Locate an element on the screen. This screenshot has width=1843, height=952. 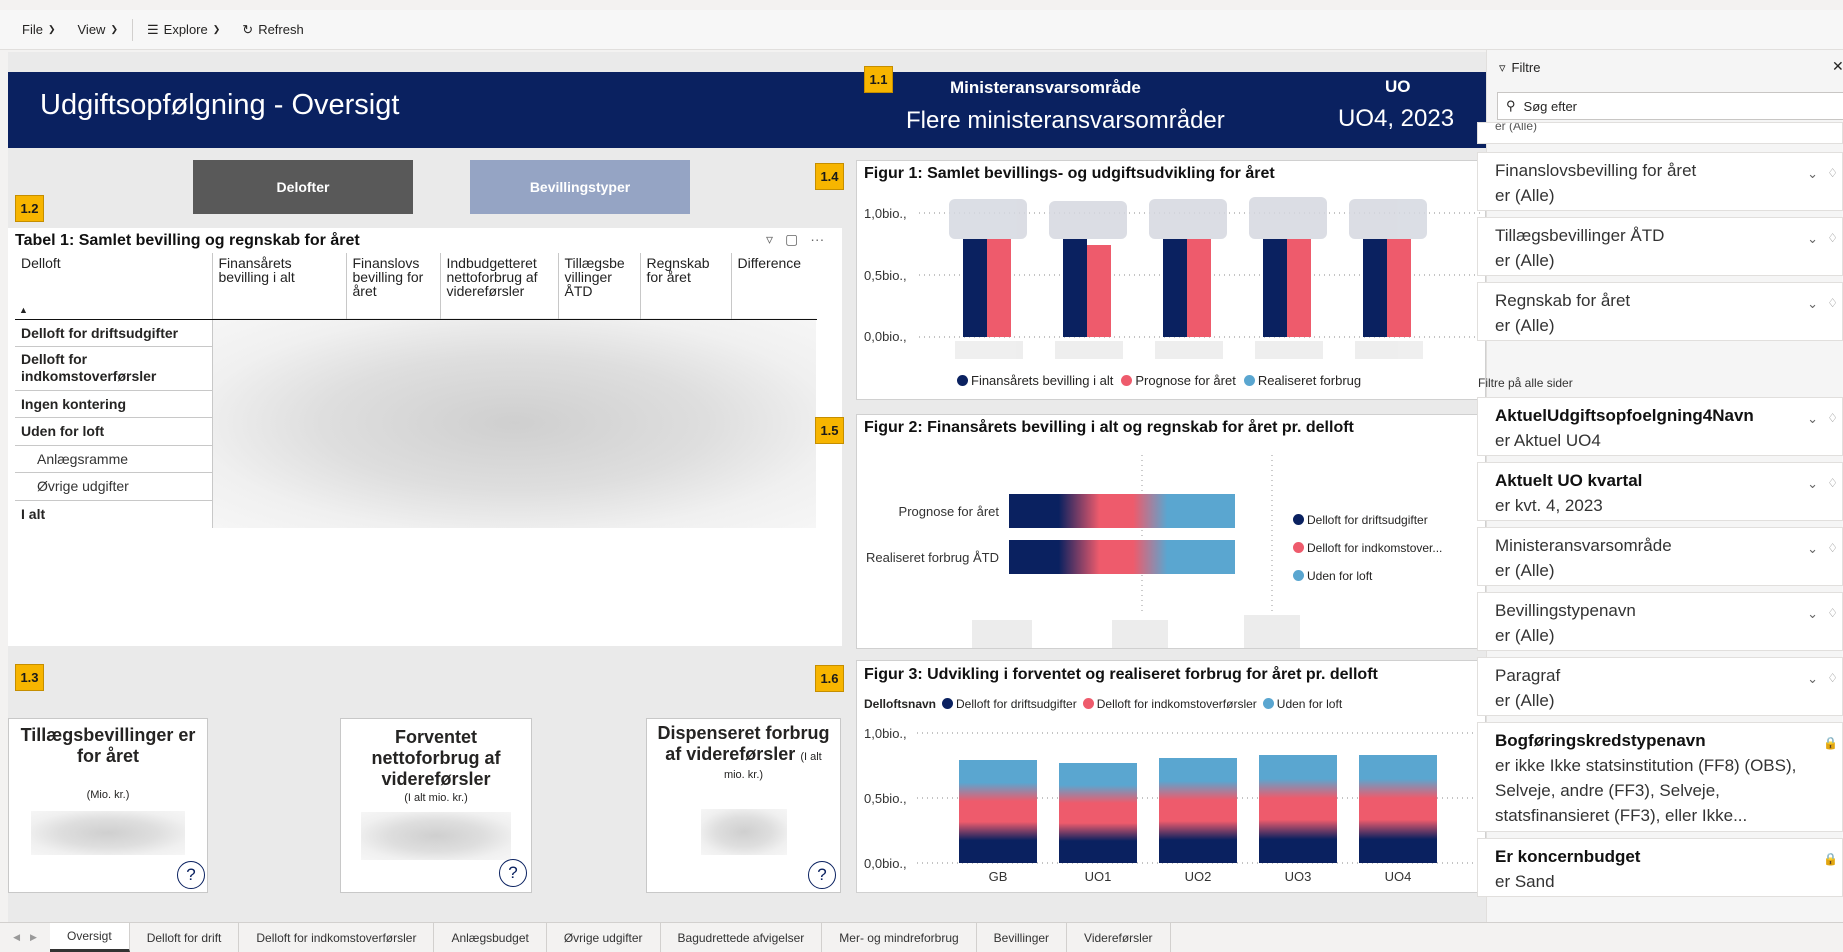
row-label: Delloft for indkomstoverførsler is located at coordinates (114, 368).